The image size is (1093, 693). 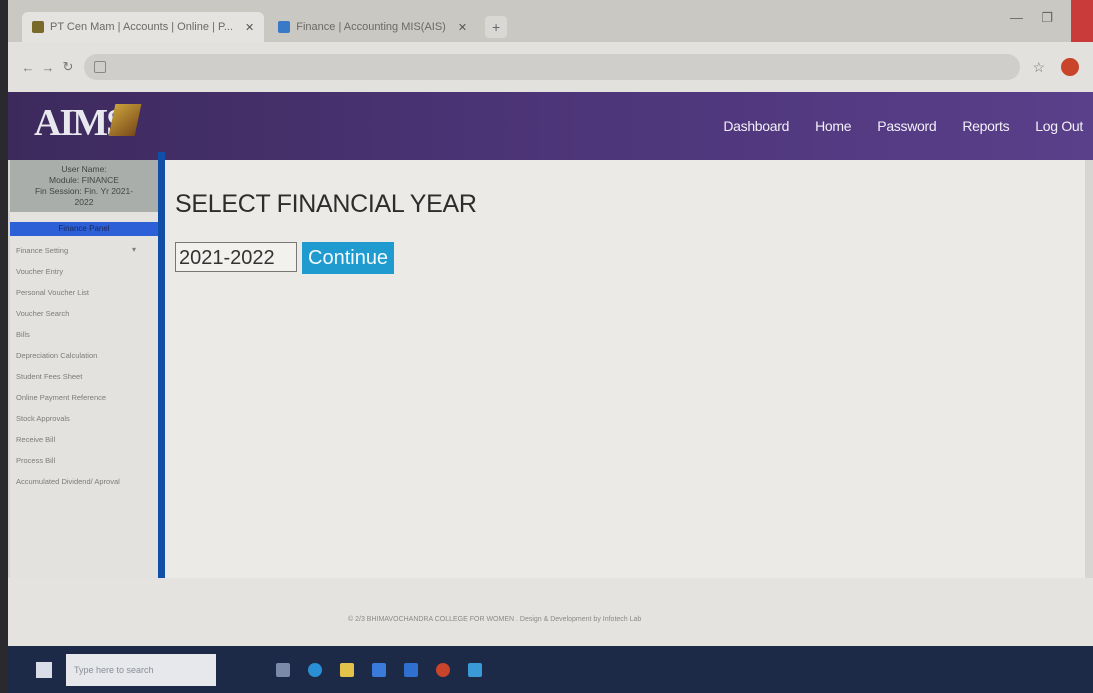 I want to click on browser-tab-active: PT Cen Mam | Accounts | Online | P... ✕, so click(x=143, y=27).